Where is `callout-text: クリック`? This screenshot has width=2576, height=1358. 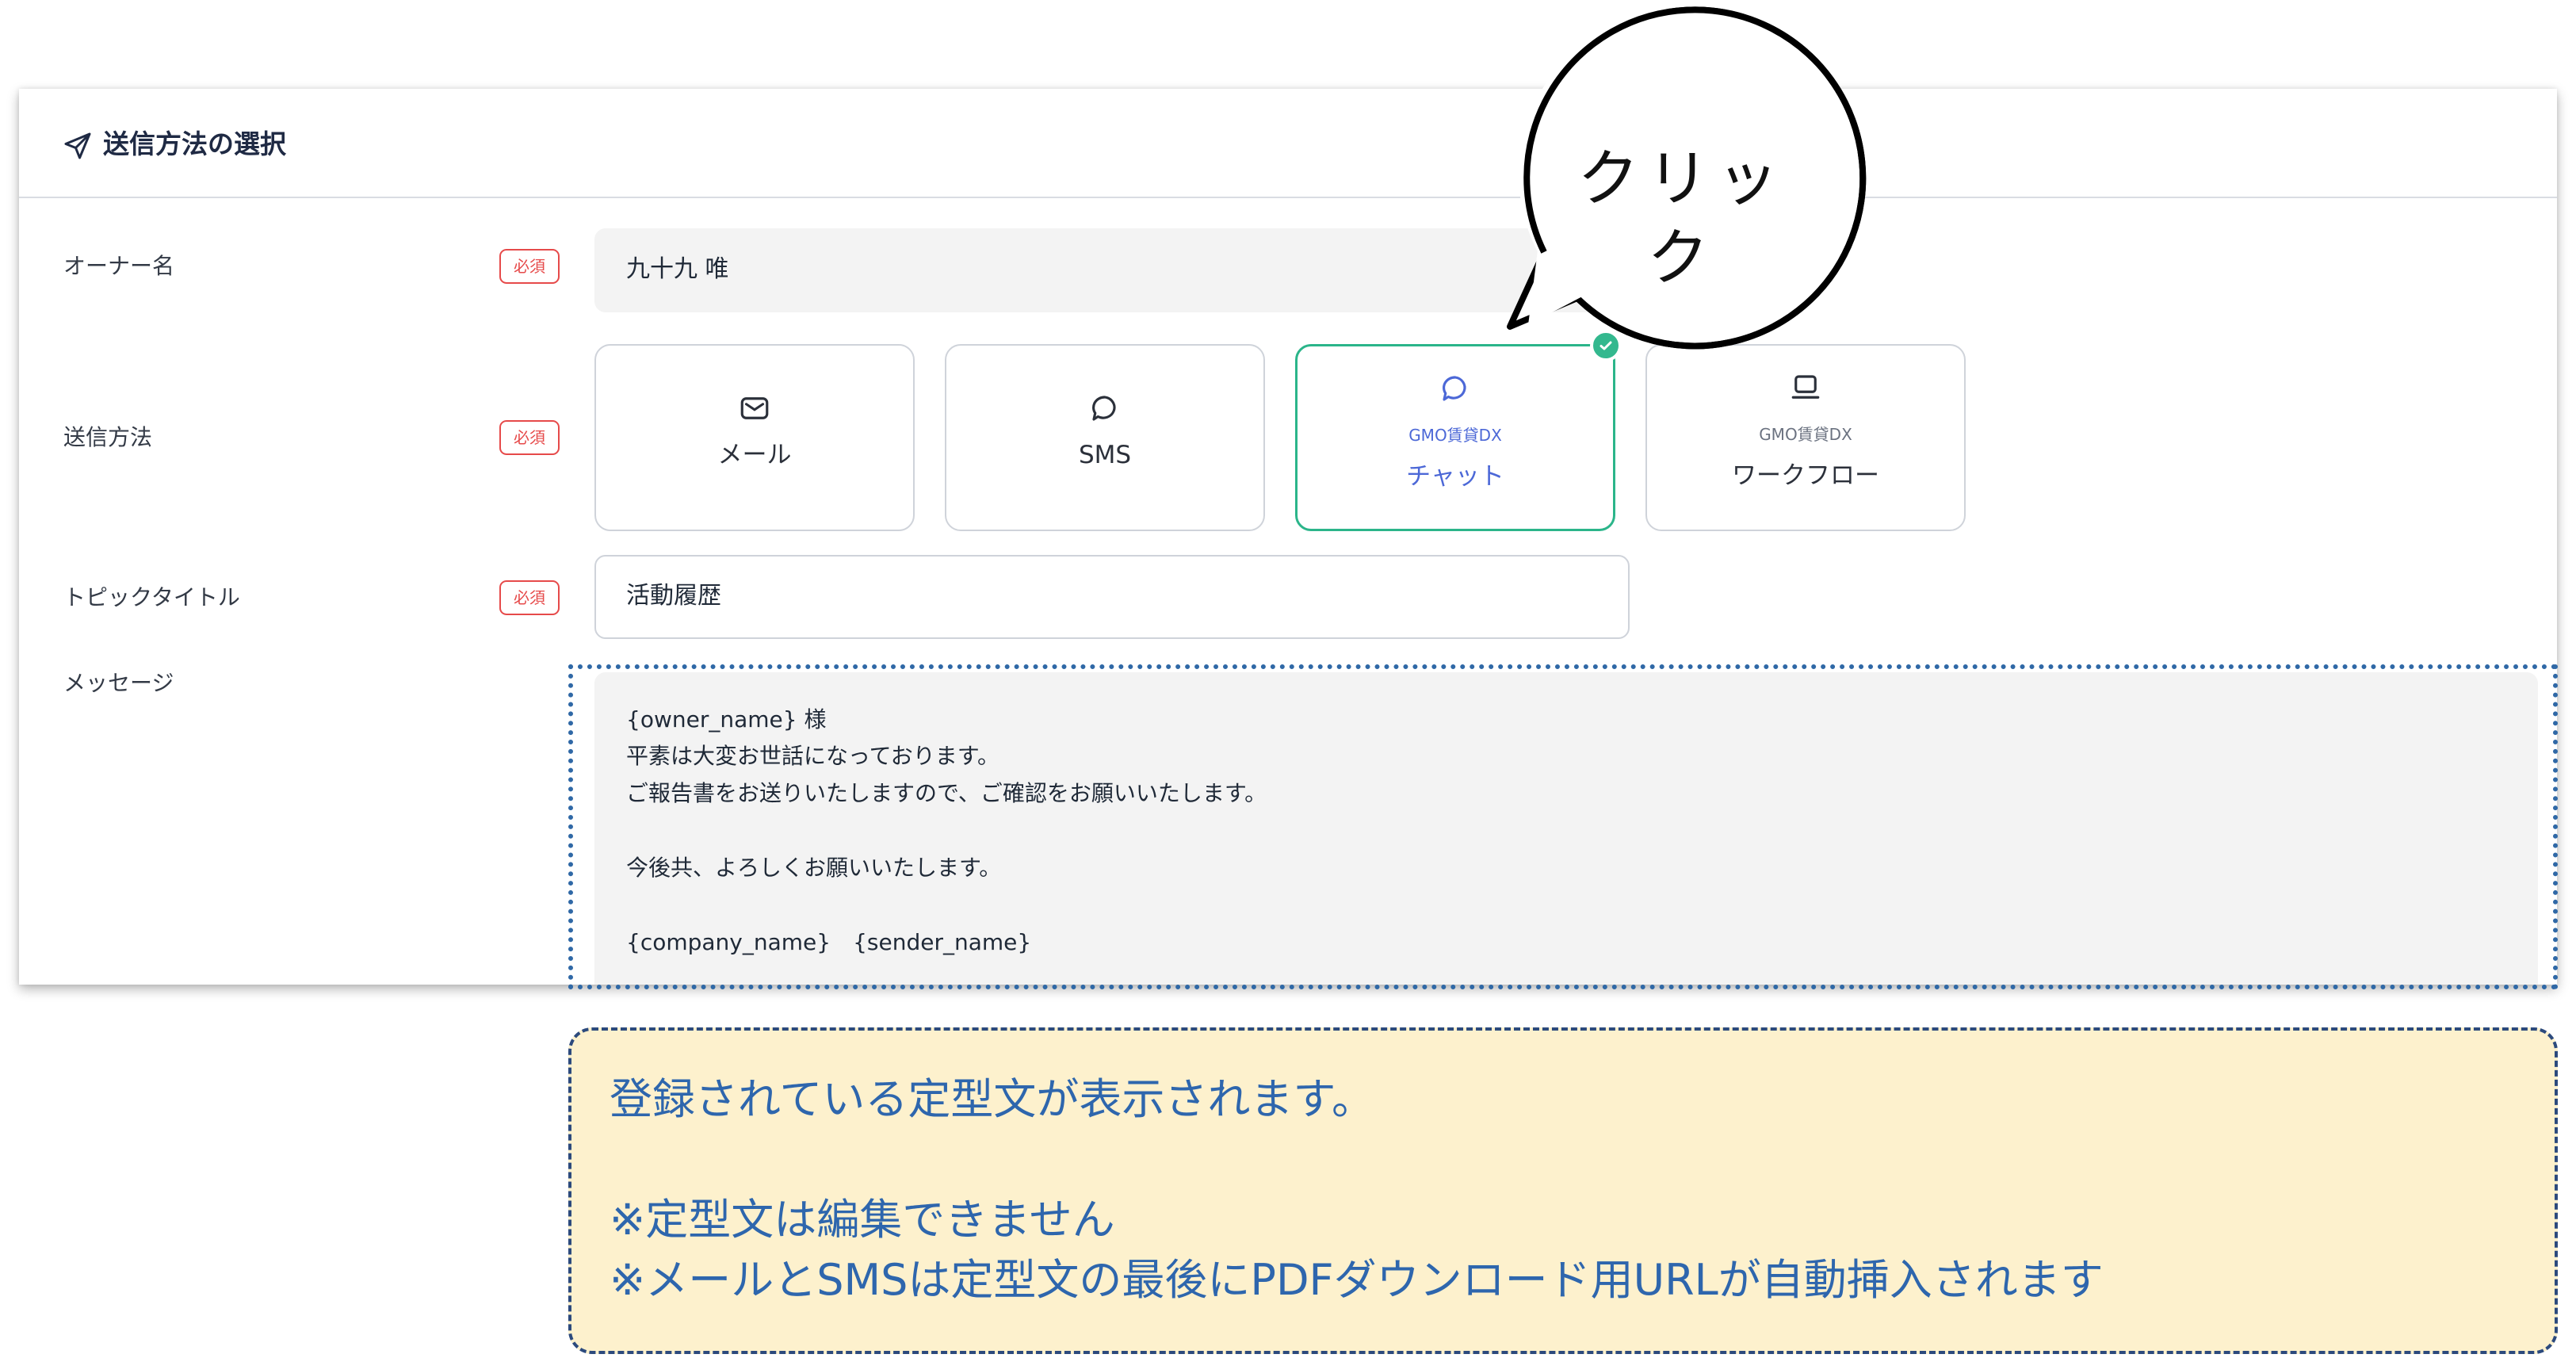 callout-text: クリック is located at coordinates (1682, 218).